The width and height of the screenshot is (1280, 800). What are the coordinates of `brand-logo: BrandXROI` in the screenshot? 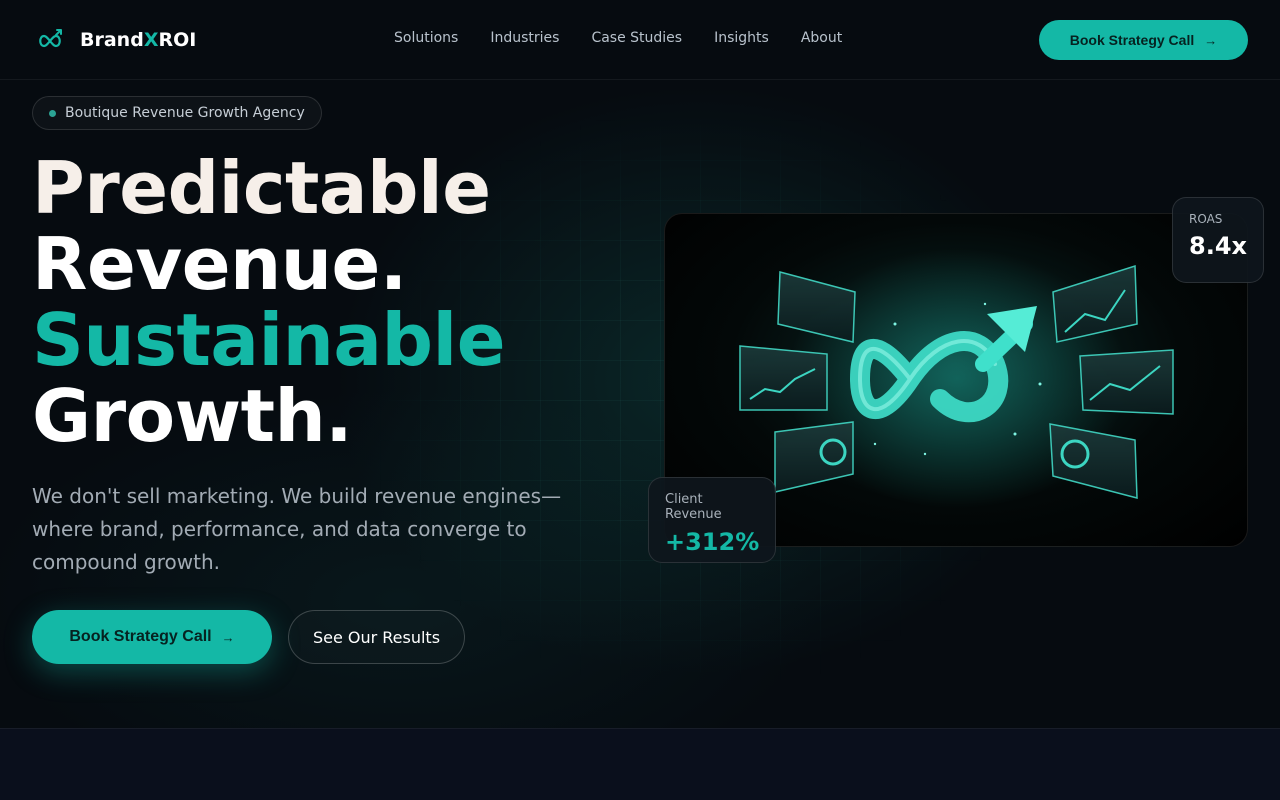 It's located at (116, 40).